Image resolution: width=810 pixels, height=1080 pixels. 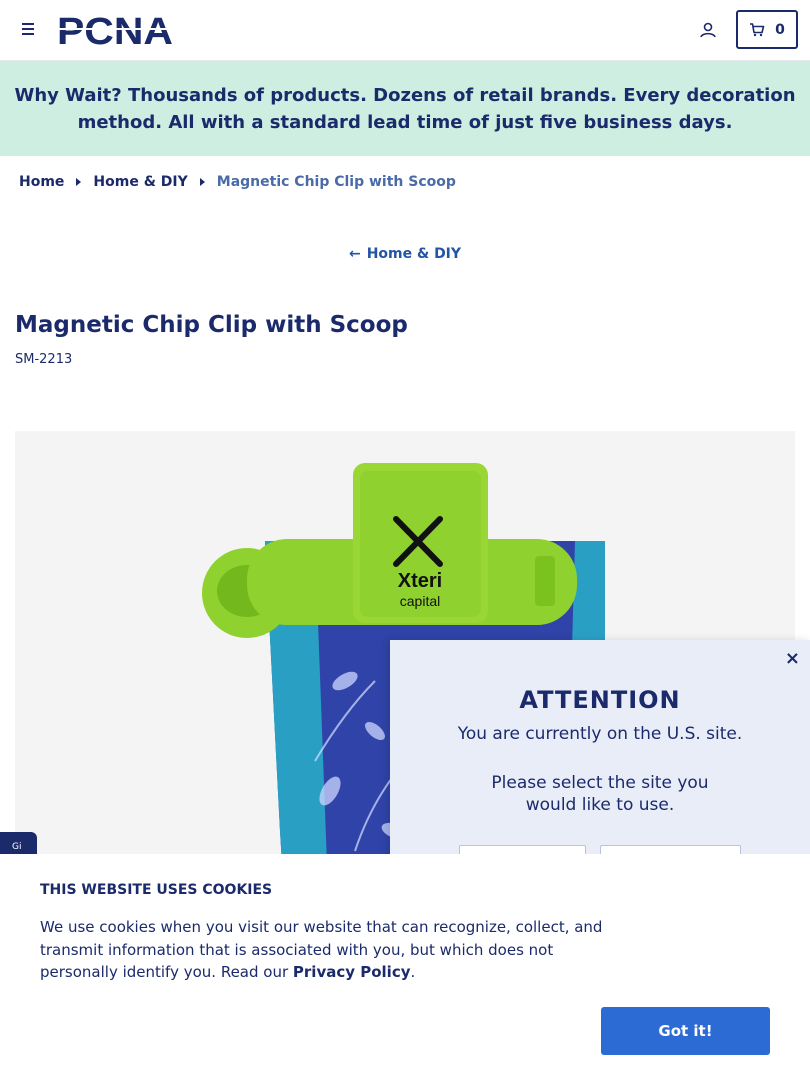 What do you see at coordinates (405, 30) in the screenshot?
I see `site-header: PCNA 0` at bounding box center [405, 30].